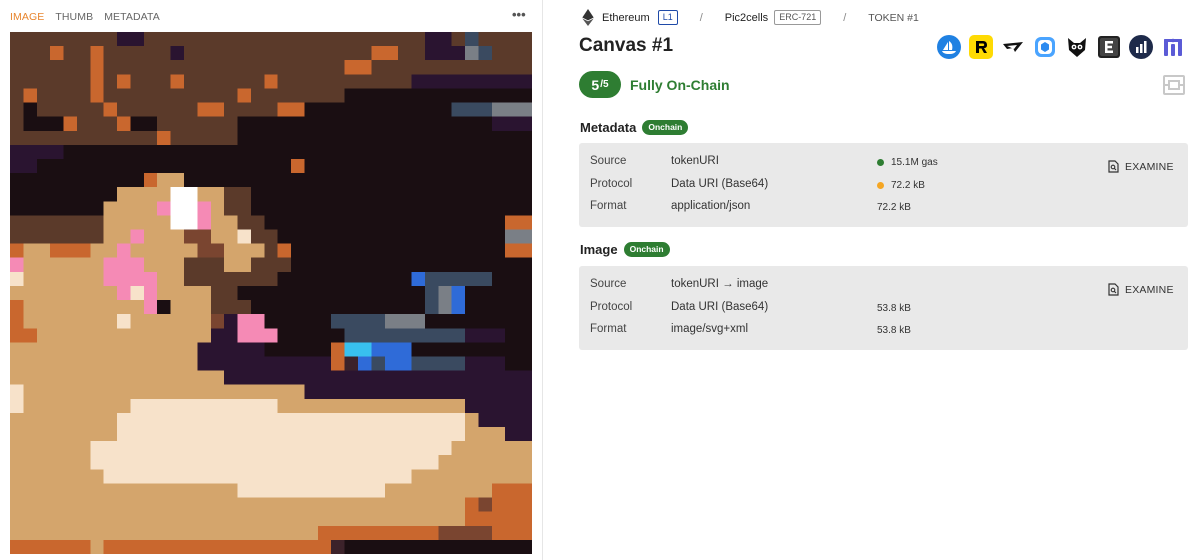 The height and width of the screenshot is (560, 1200). What do you see at coordinates (519, 14) in the screenshot?
I see `more-options-icon: •••` at bounding box center [519, 14].